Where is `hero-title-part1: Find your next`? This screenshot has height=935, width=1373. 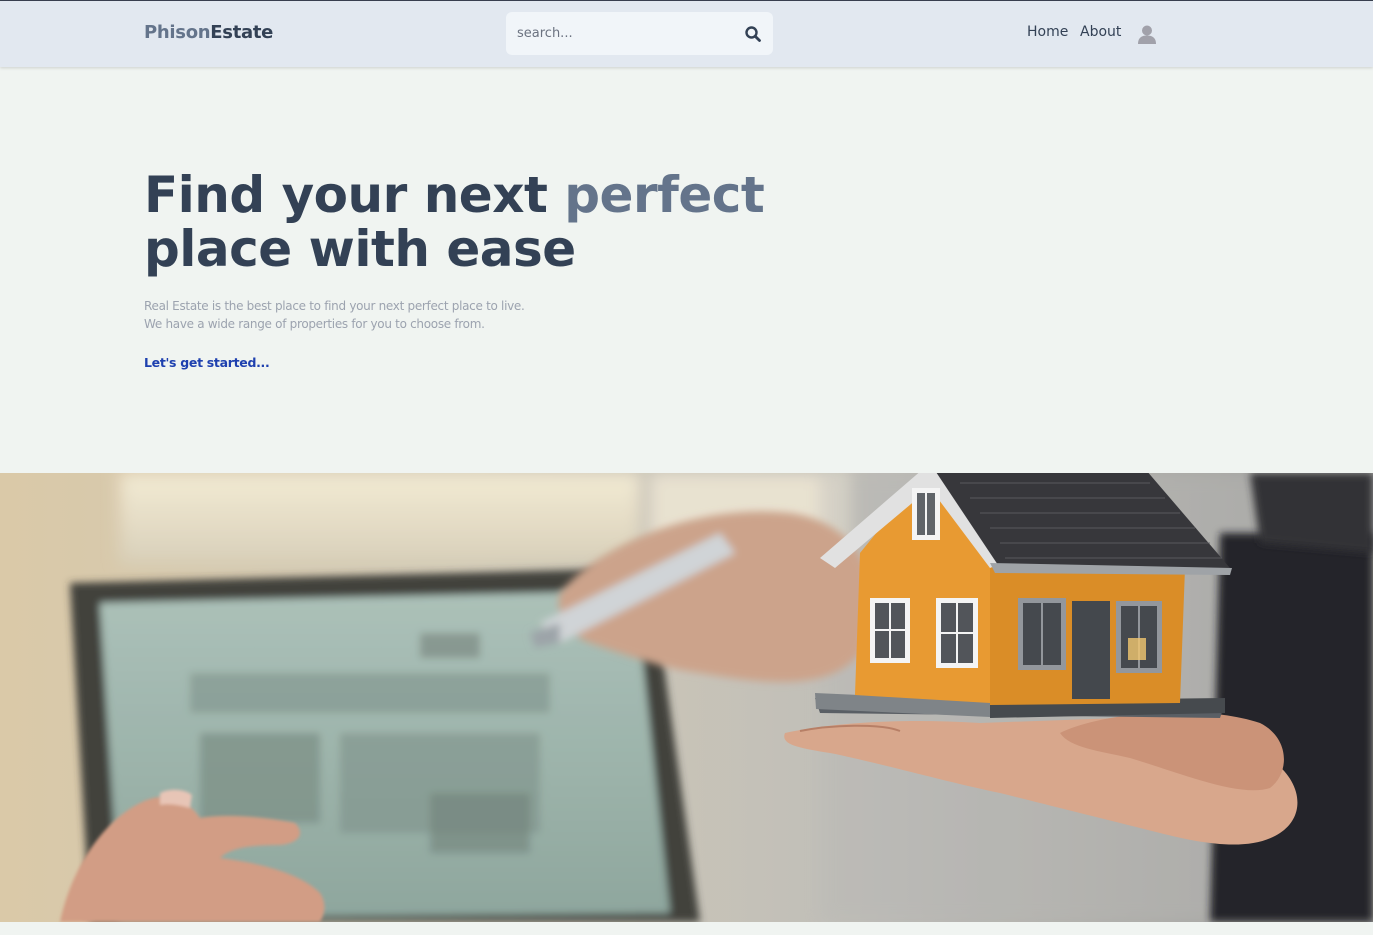 hero-title-part1: Find your next is located at coordinates (354, 195).